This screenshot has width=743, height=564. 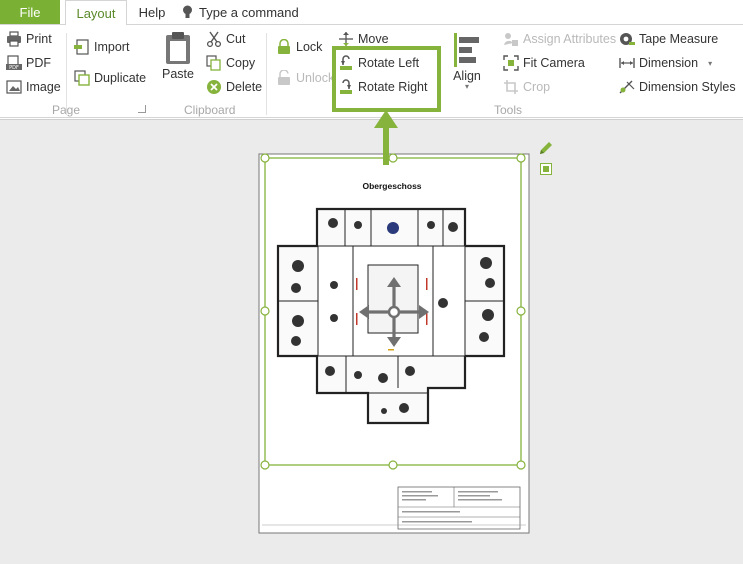 I want to click on align-label: Align, so click(x=467, y=76).